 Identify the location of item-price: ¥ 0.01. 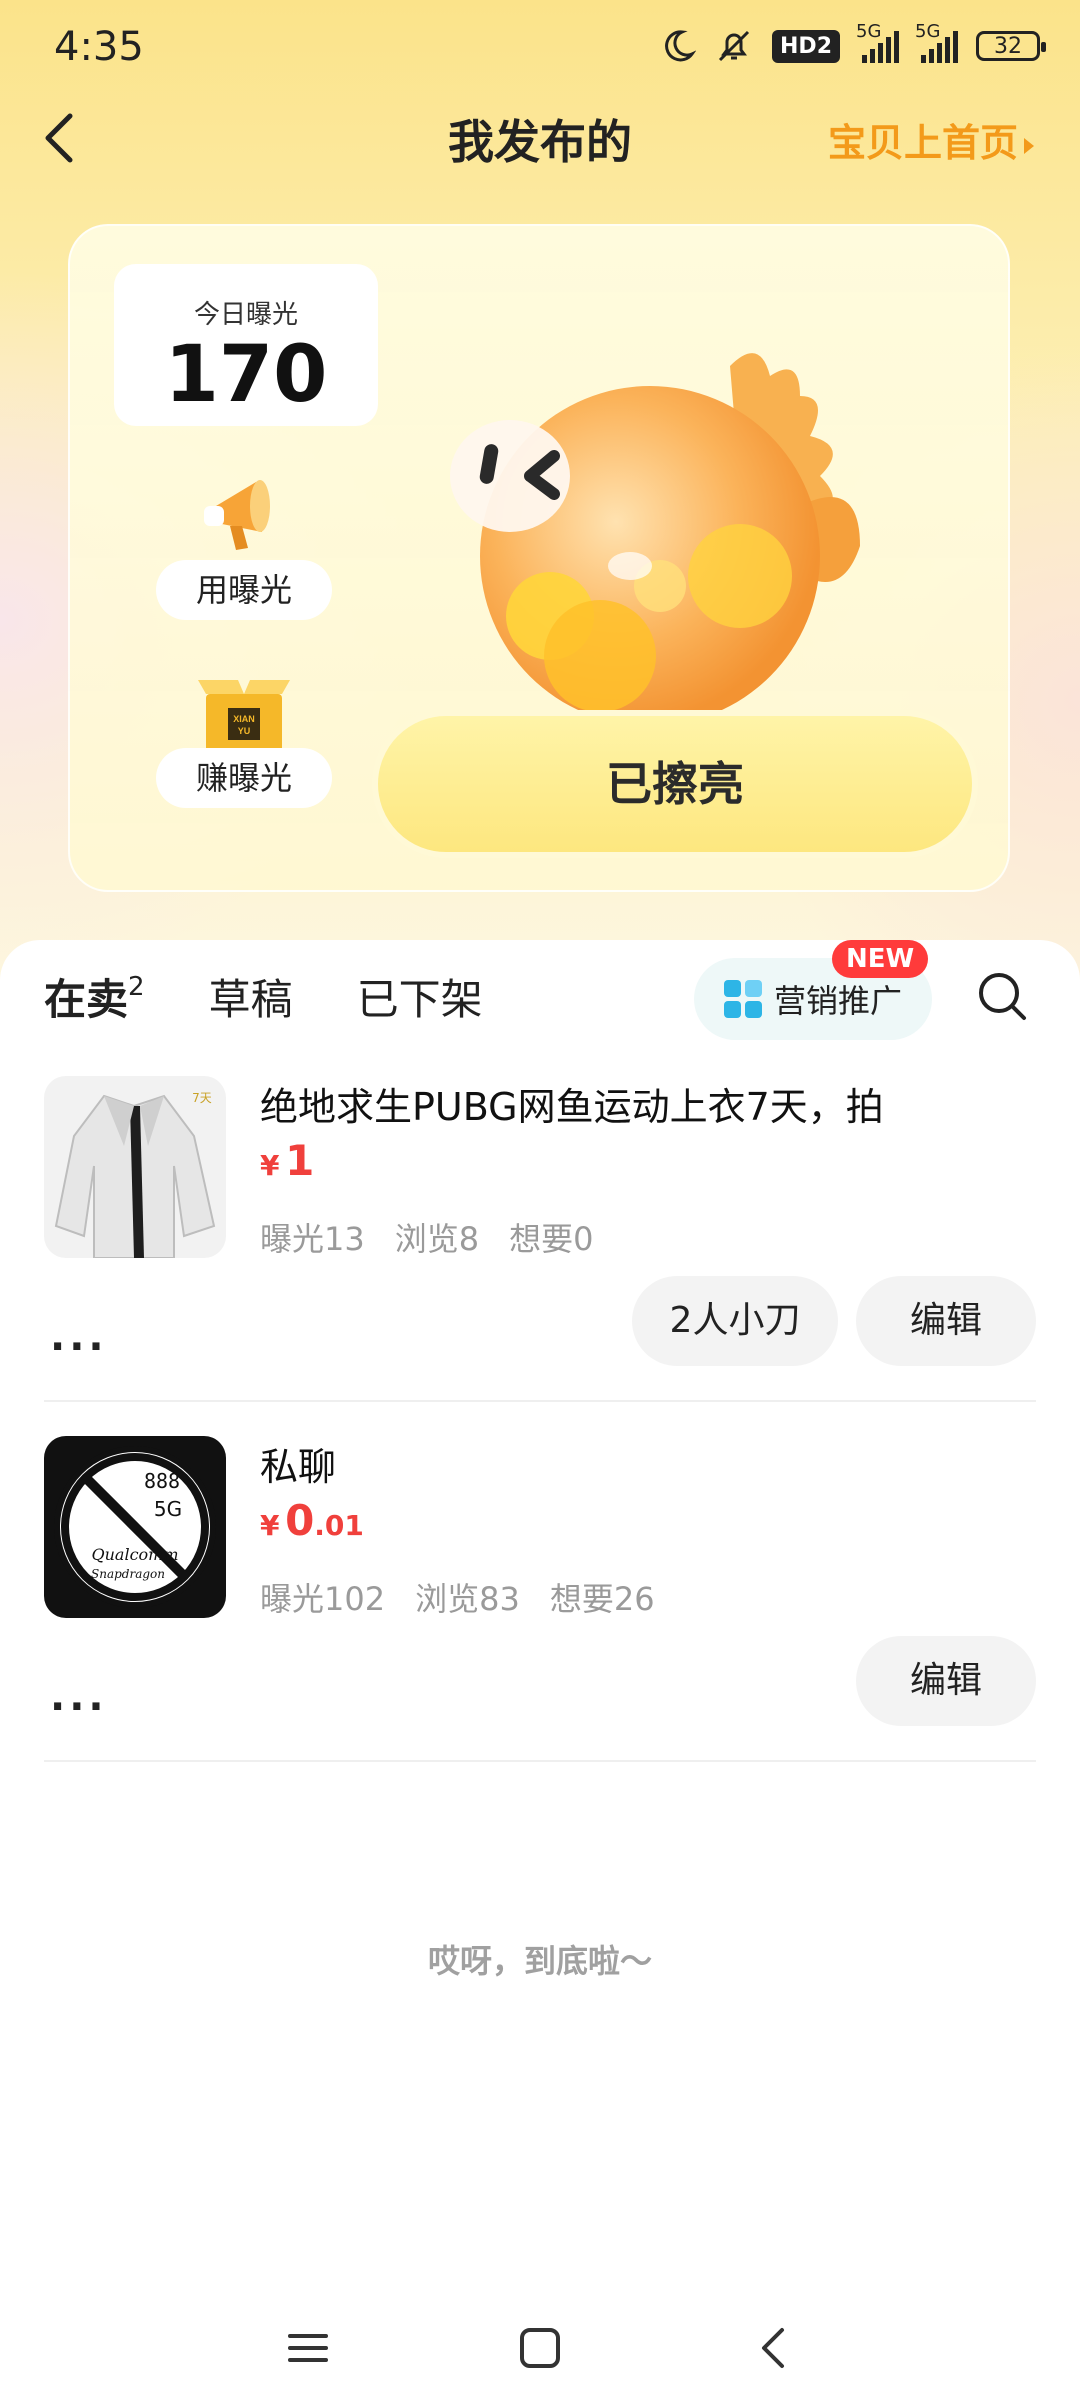
(312, 1520).